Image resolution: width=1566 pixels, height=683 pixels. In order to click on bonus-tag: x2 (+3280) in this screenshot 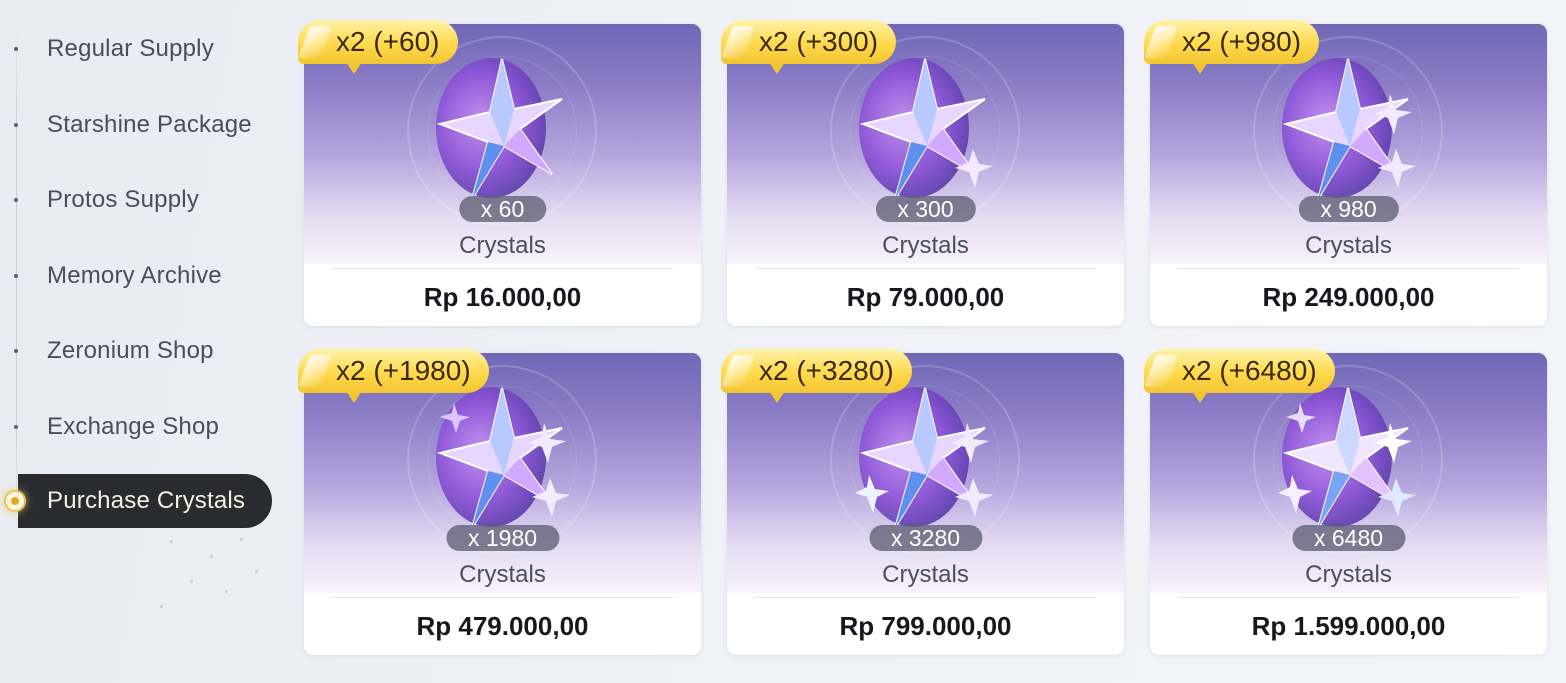, I will do `click(816, 376)`.